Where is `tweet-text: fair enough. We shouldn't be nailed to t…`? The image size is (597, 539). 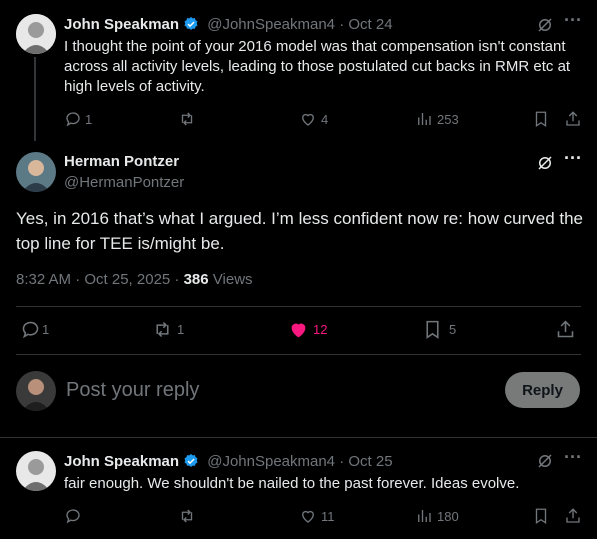
tweet-text: fair enough. We shouldn't be nailed to t… is located at coordinates (292, 483).